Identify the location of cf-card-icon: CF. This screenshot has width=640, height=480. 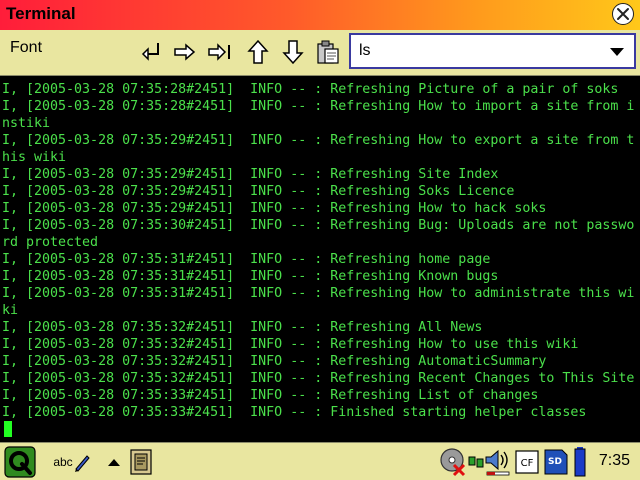
(527, 462).